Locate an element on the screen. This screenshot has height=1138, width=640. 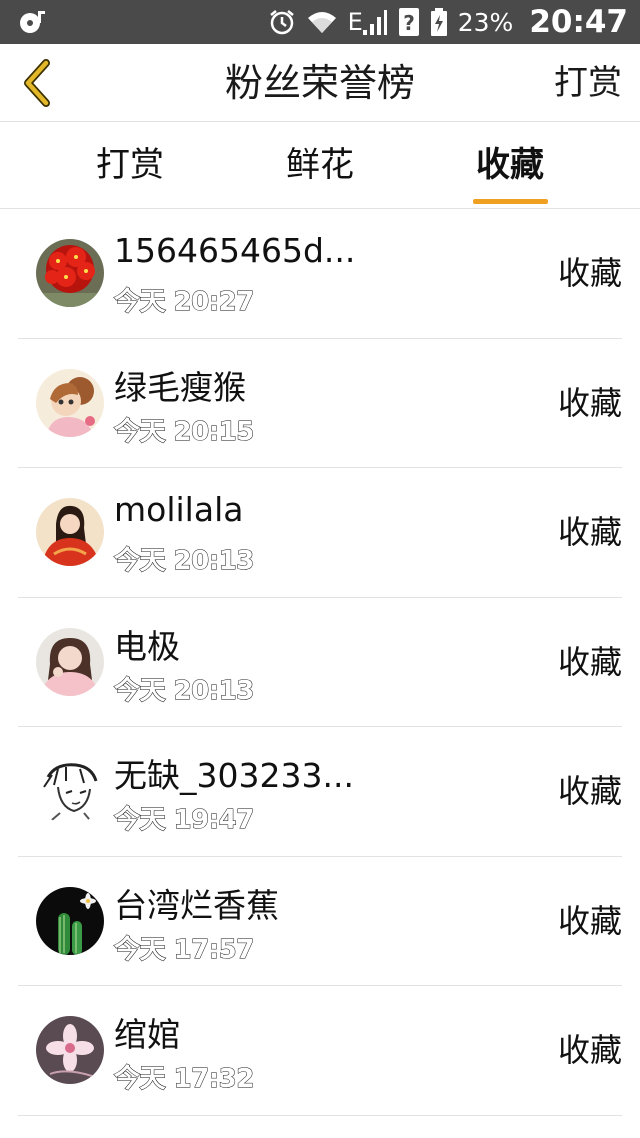
list-item: 电极 今天 20:13 收藏 is located at coordinates (320, 662).